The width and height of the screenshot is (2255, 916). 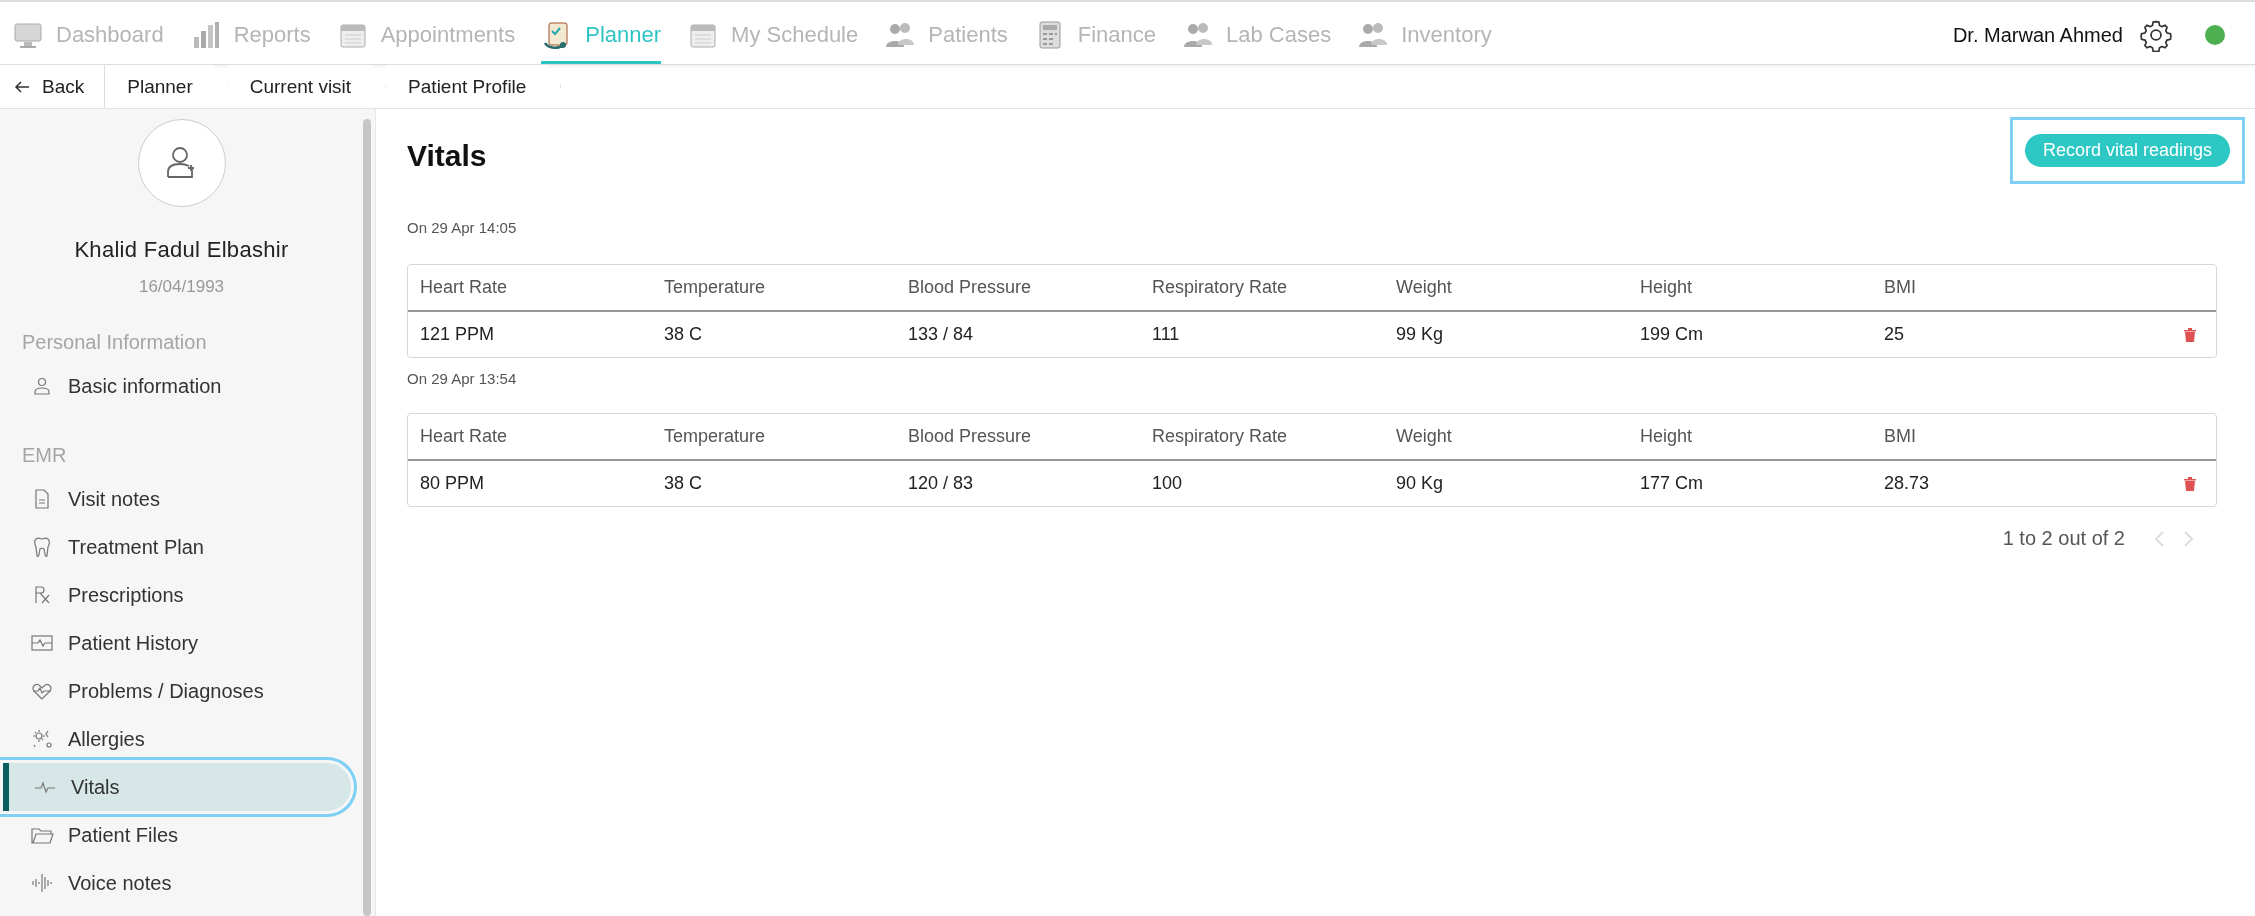 I want to click on sidebar-item: Visit notes, so click(x=175, y=499).